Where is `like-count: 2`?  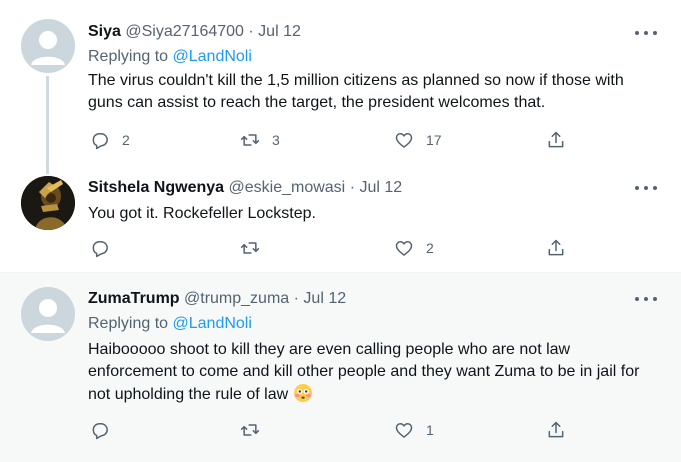
like-count: 2 is located at coordinates (430, 248).